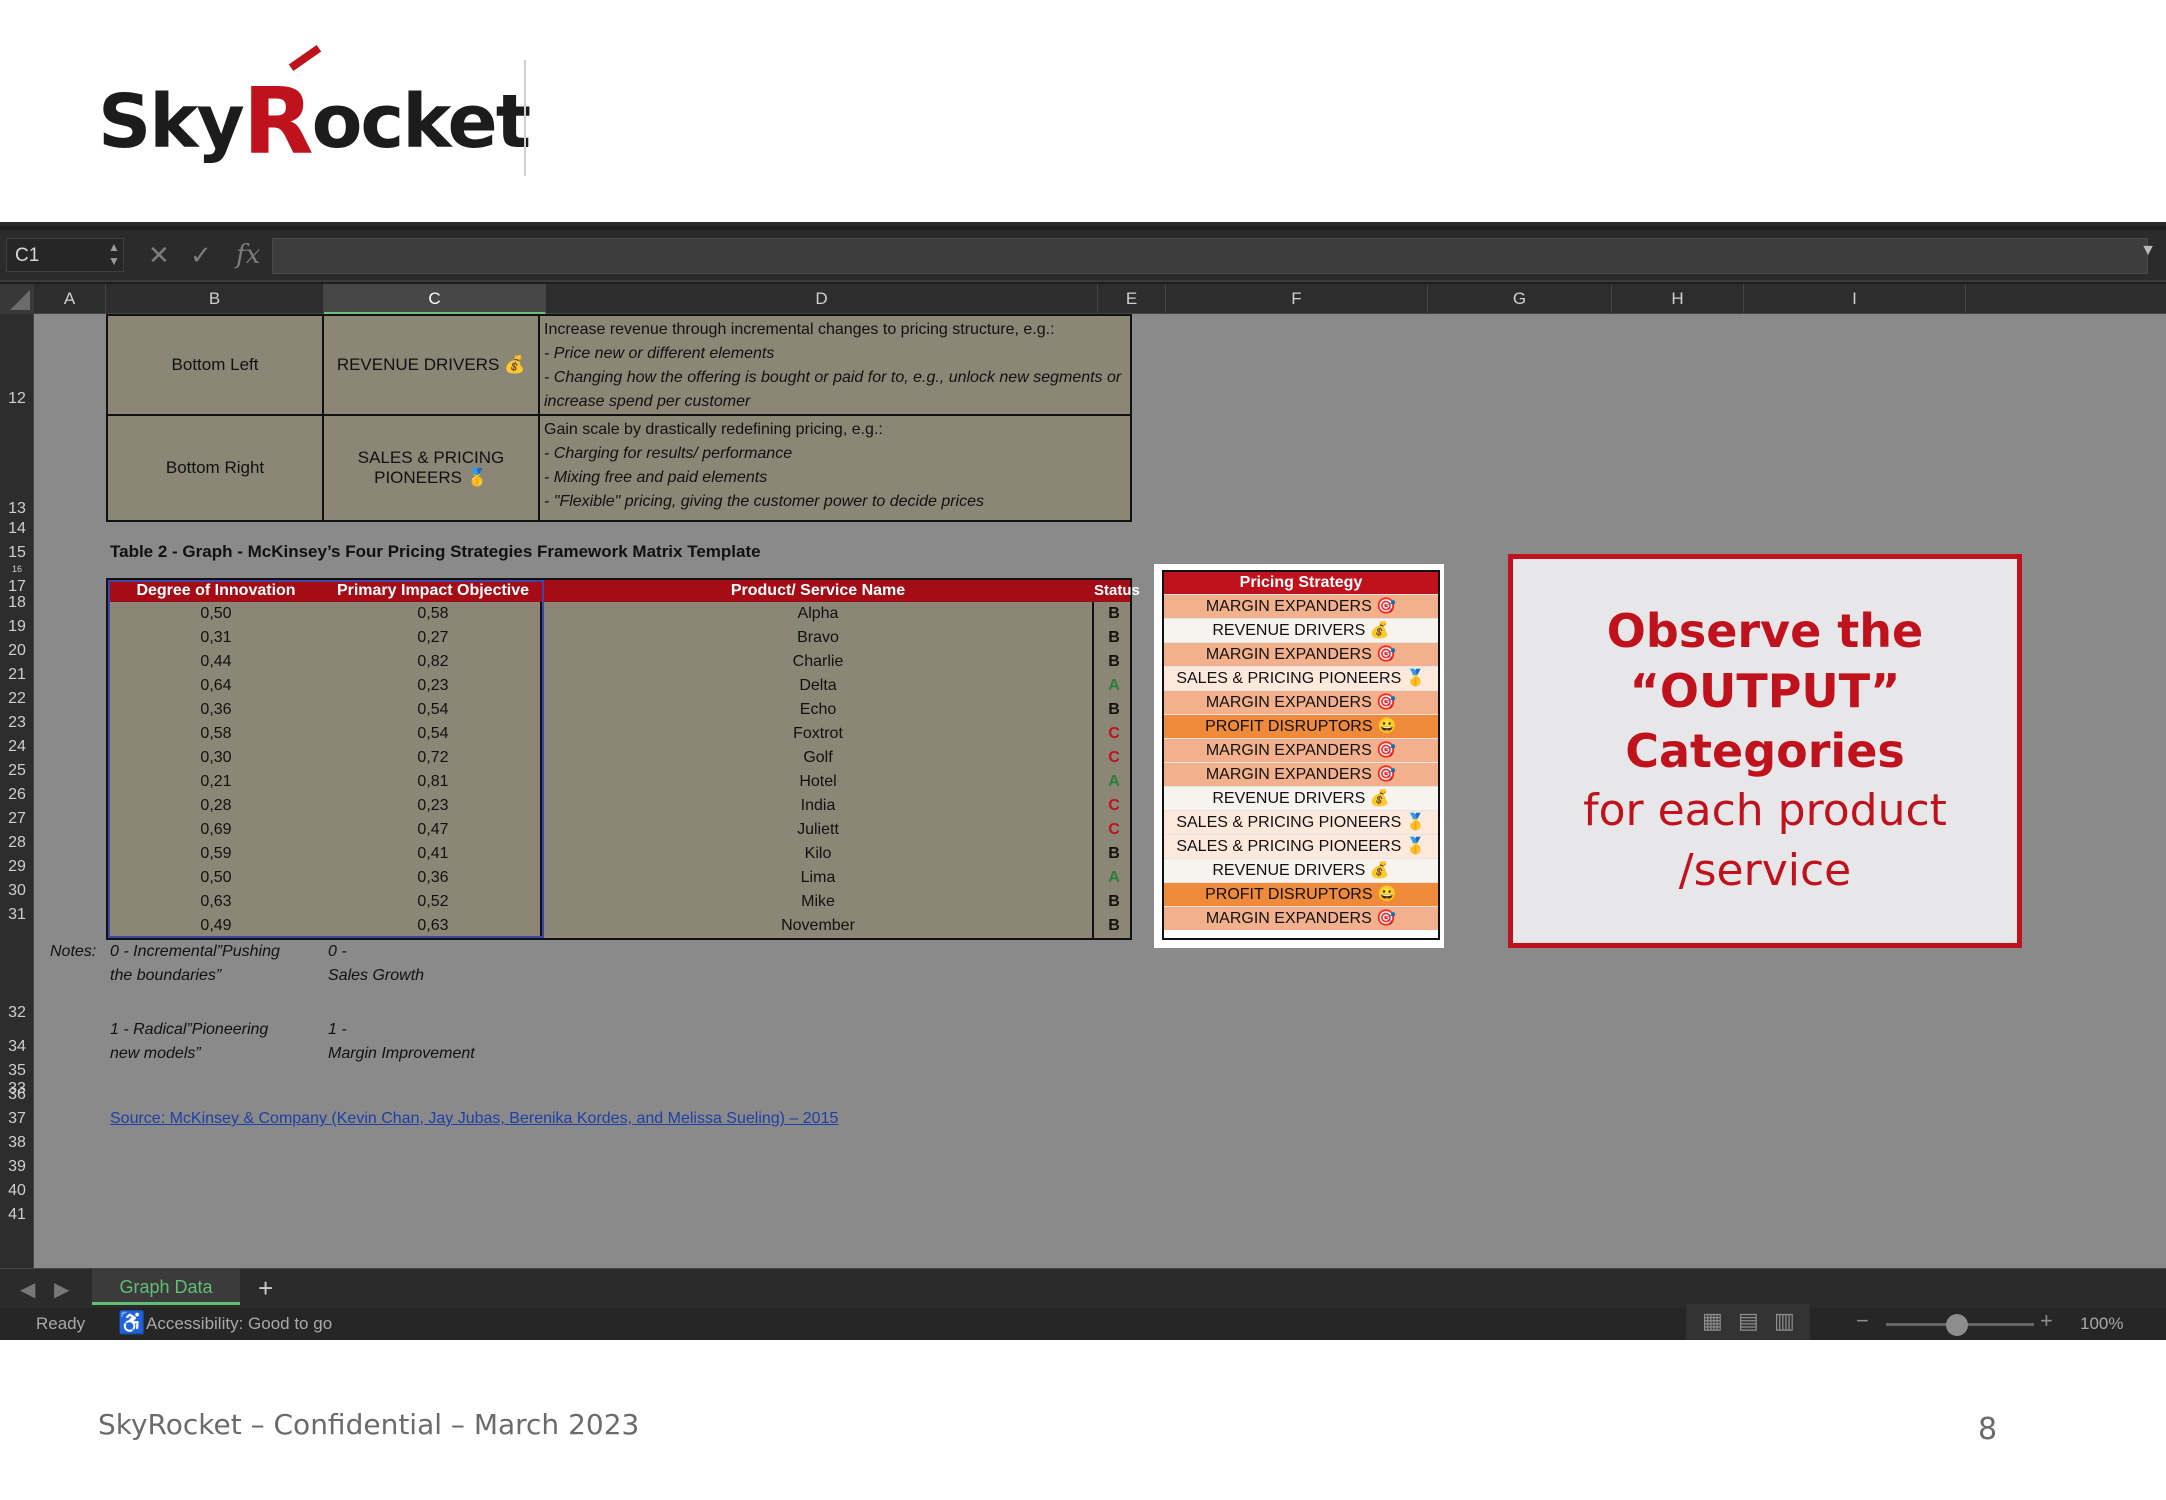  I want to click on cancel-icon: ✕, so click(159, 255).